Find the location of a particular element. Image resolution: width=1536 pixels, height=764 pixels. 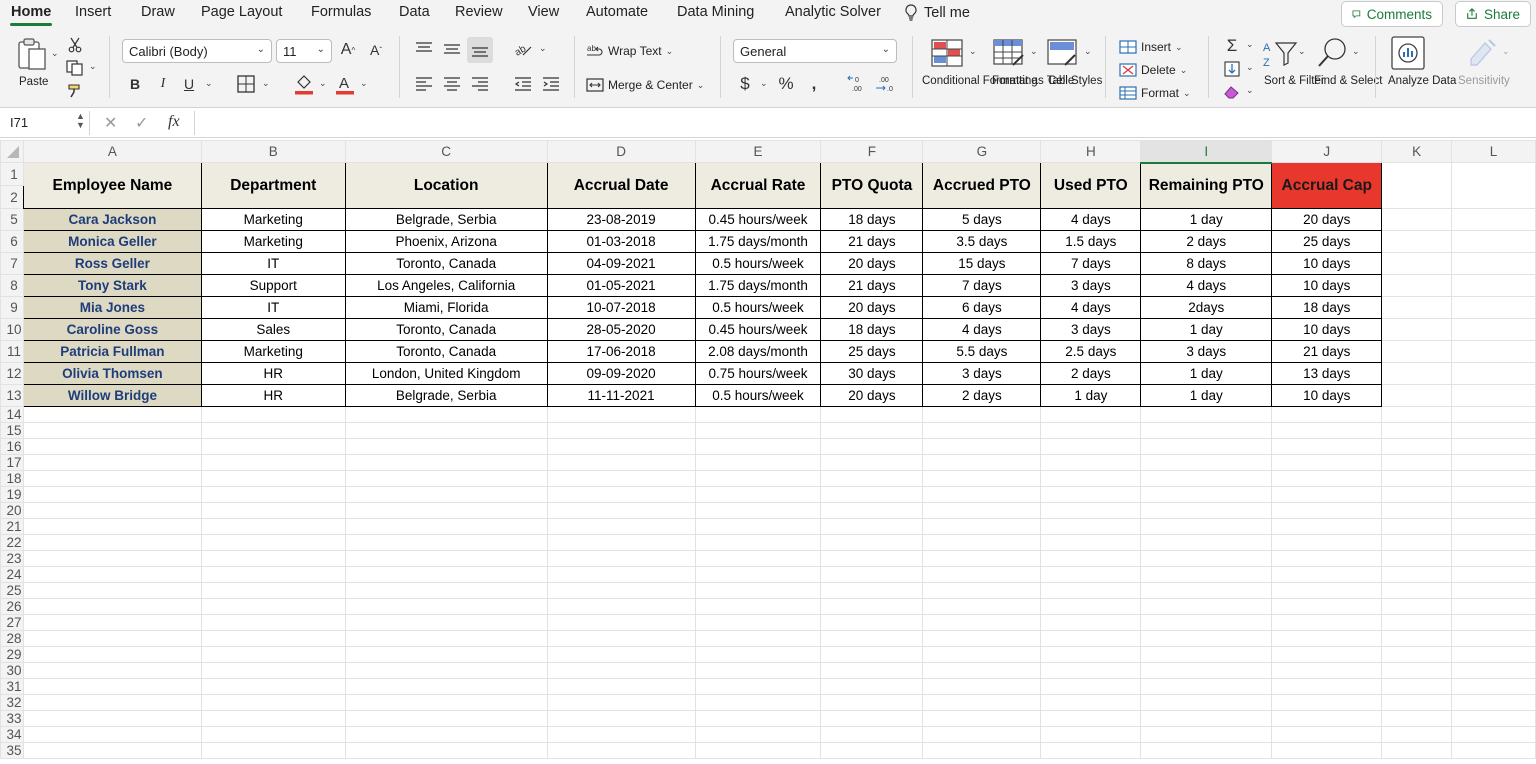

tab-automate: Automate is located at coordinates (617, 12).